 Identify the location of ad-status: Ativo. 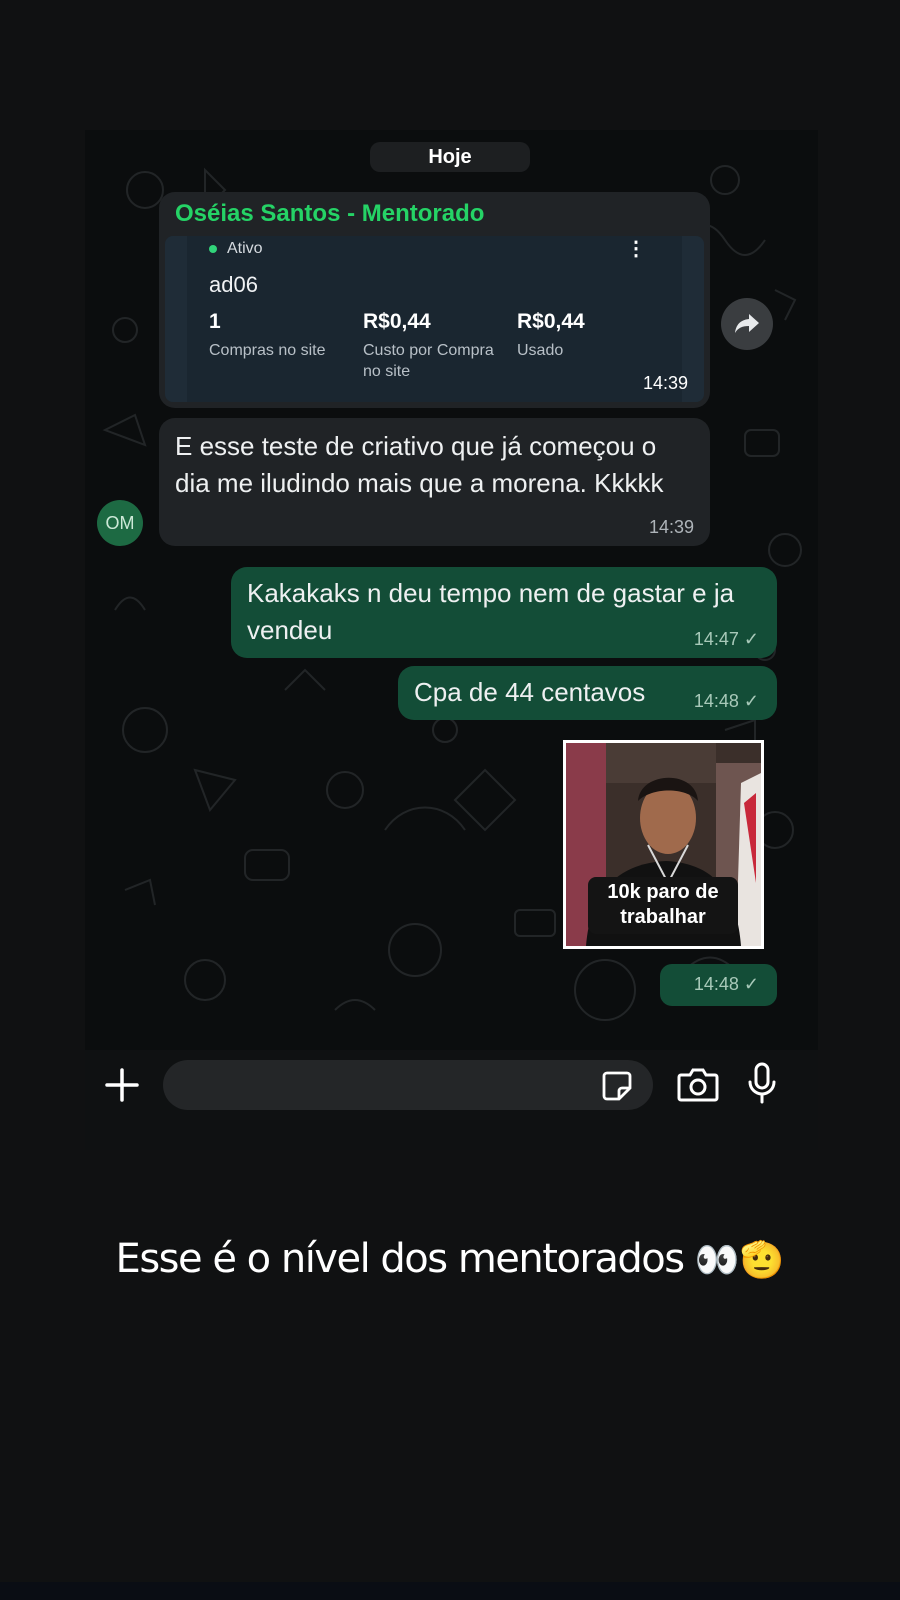
(236, 249).